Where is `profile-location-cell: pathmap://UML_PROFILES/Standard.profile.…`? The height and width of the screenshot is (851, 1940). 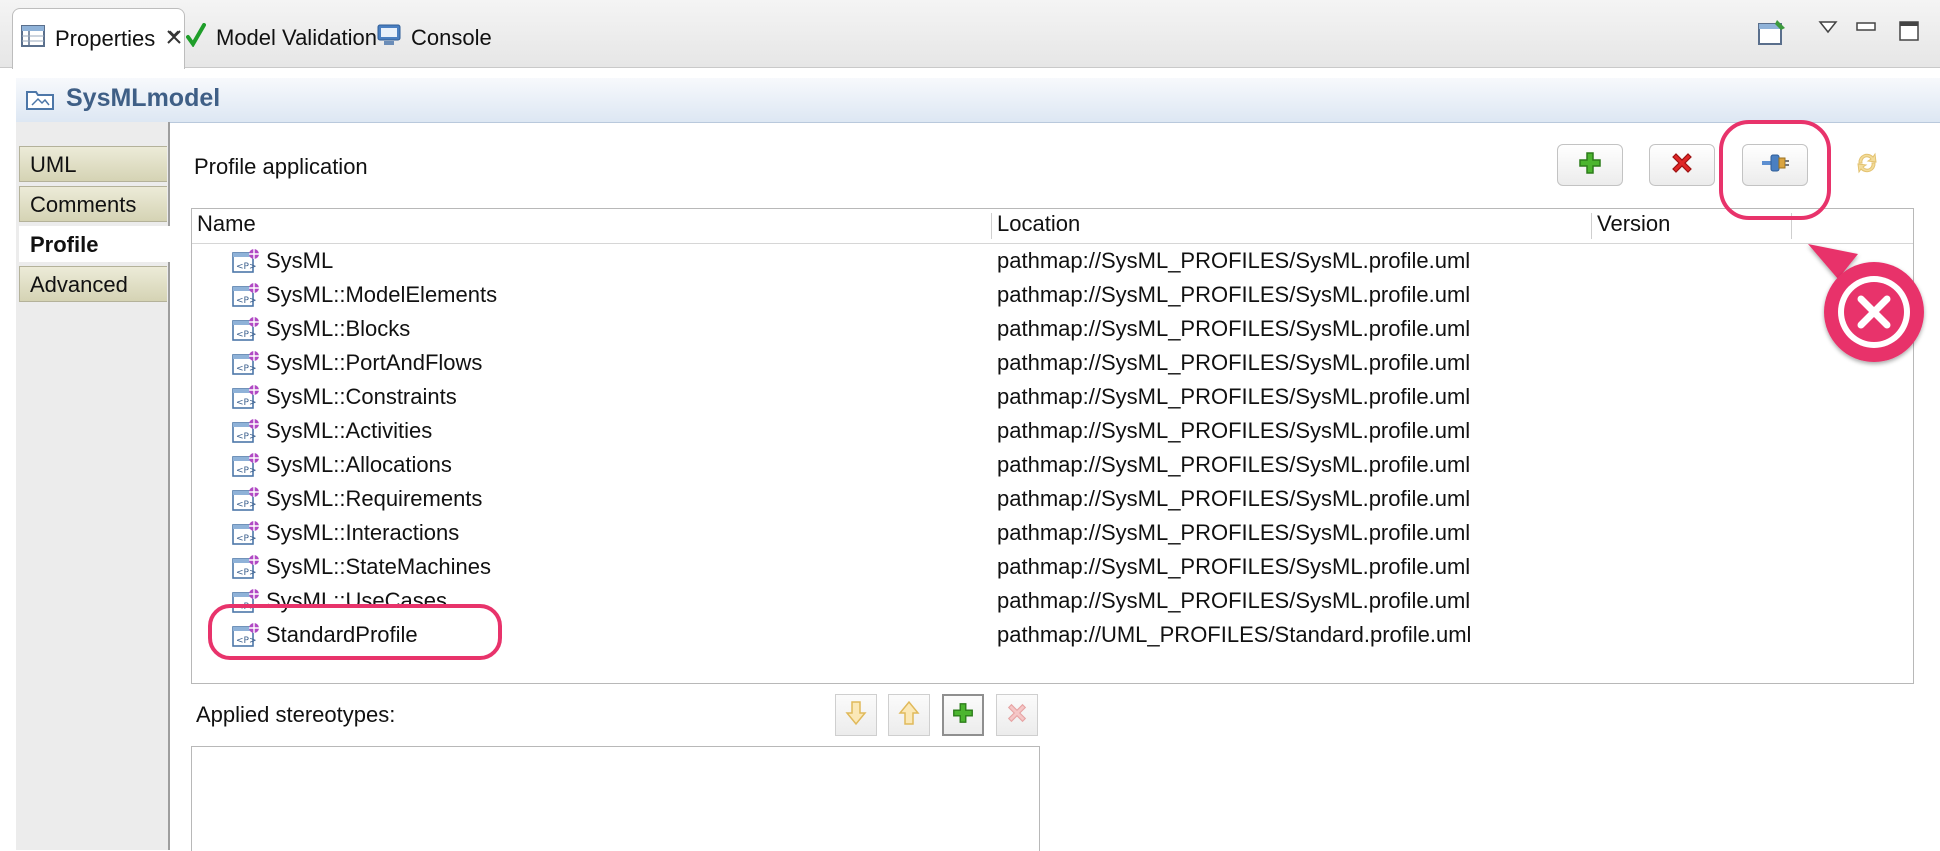
profile-location-cell: pathmap://UML_PROFILES/Standard.profile.… is located at coordinates (1234, 634).